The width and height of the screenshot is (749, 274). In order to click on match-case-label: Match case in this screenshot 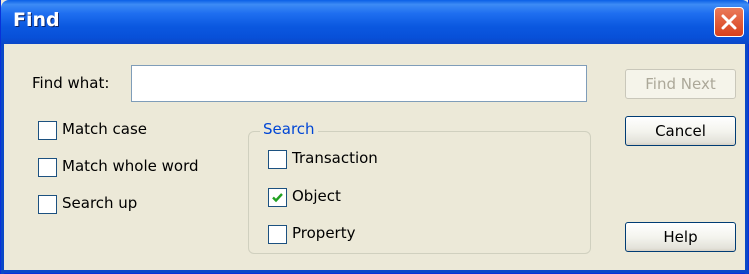, I will do `click(104, 129)`.